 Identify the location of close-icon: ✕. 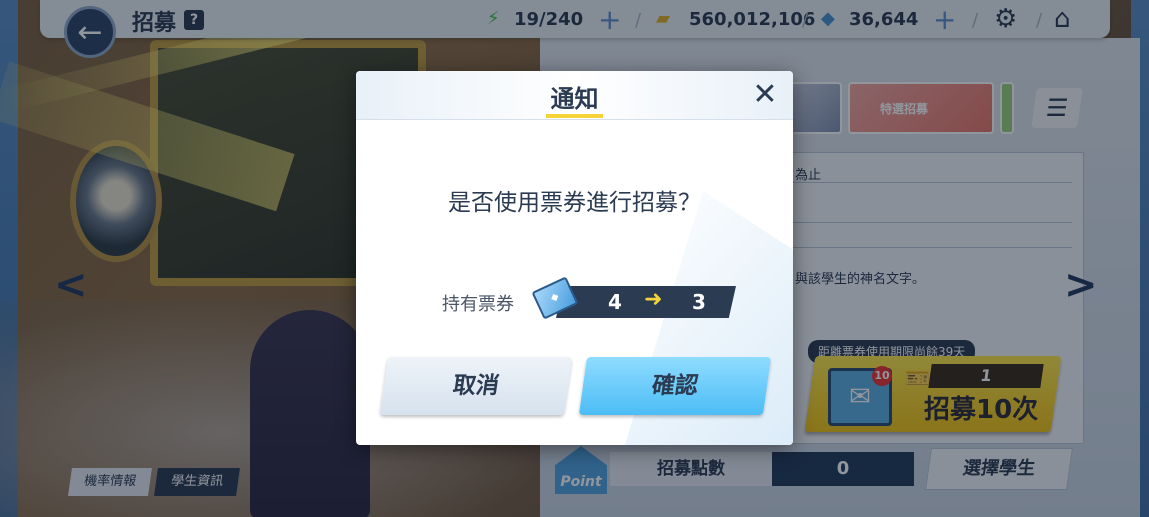
(765, 95).